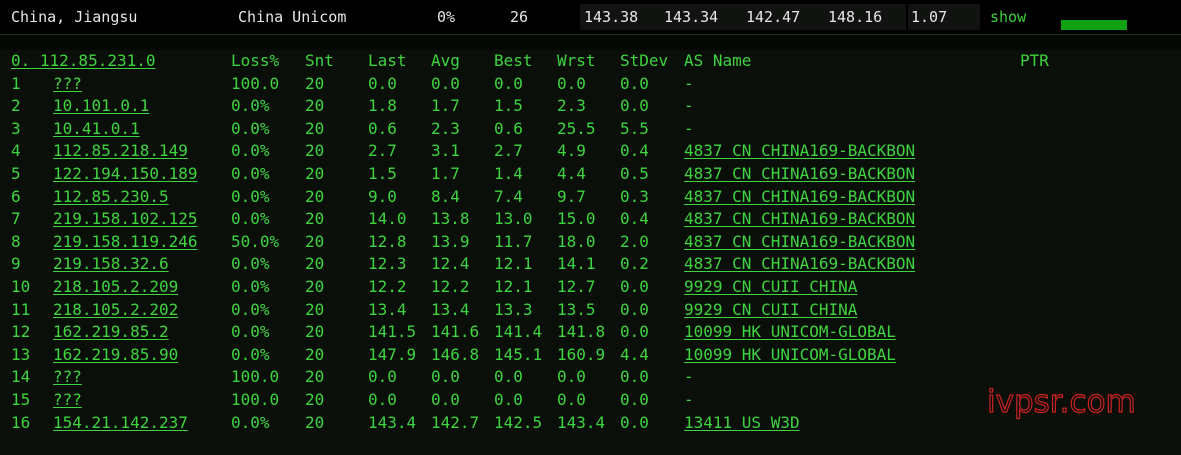  I want to click on watermark-text: ivpsr.com, so click(1061, 402).